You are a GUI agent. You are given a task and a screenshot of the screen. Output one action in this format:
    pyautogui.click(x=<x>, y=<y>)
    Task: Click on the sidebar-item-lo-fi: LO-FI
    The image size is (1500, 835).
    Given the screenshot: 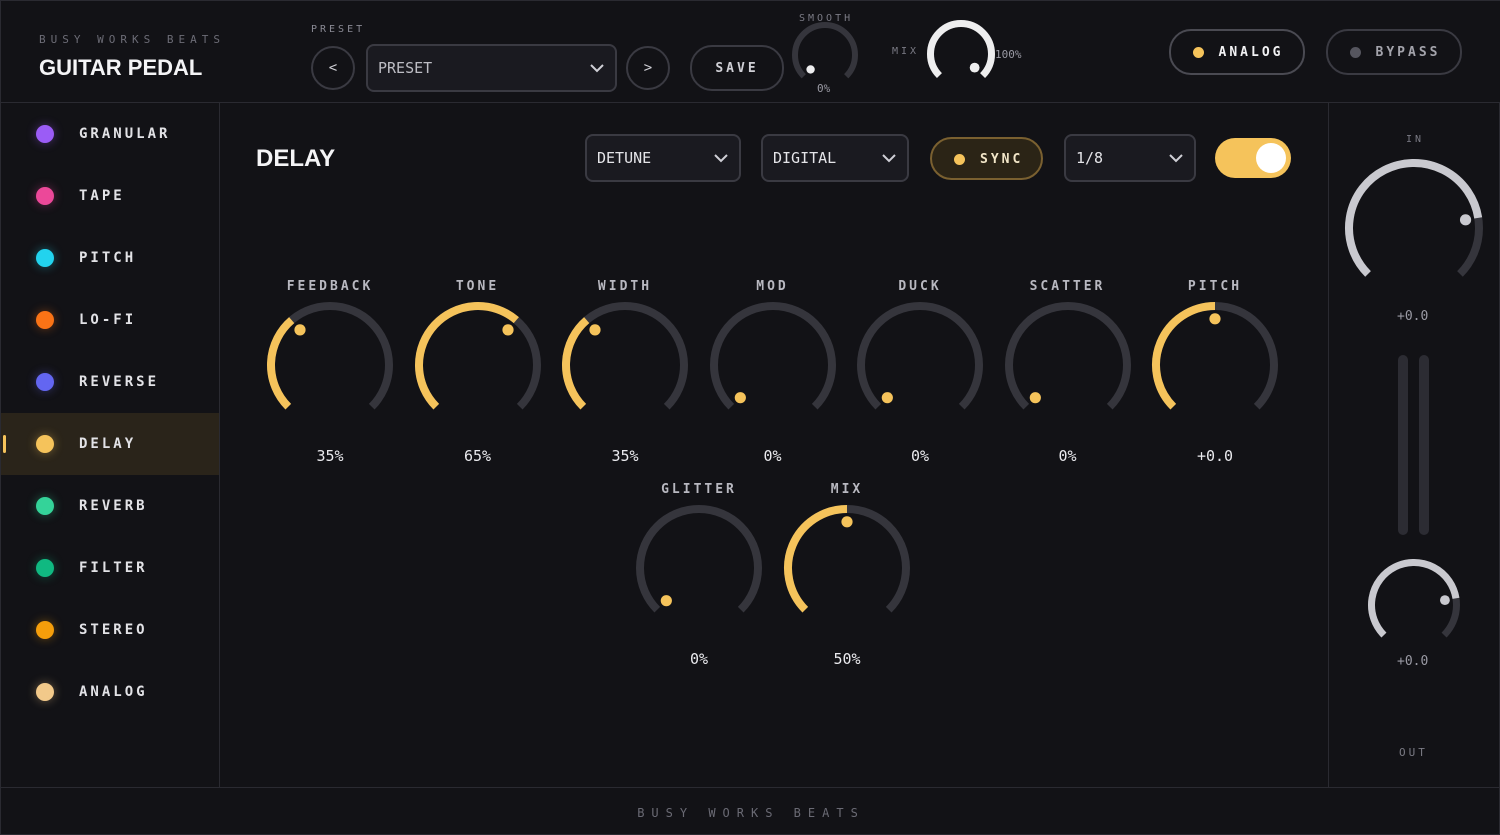 What is the action you would take?
    pyautogui.click(x=110, y=320)
    